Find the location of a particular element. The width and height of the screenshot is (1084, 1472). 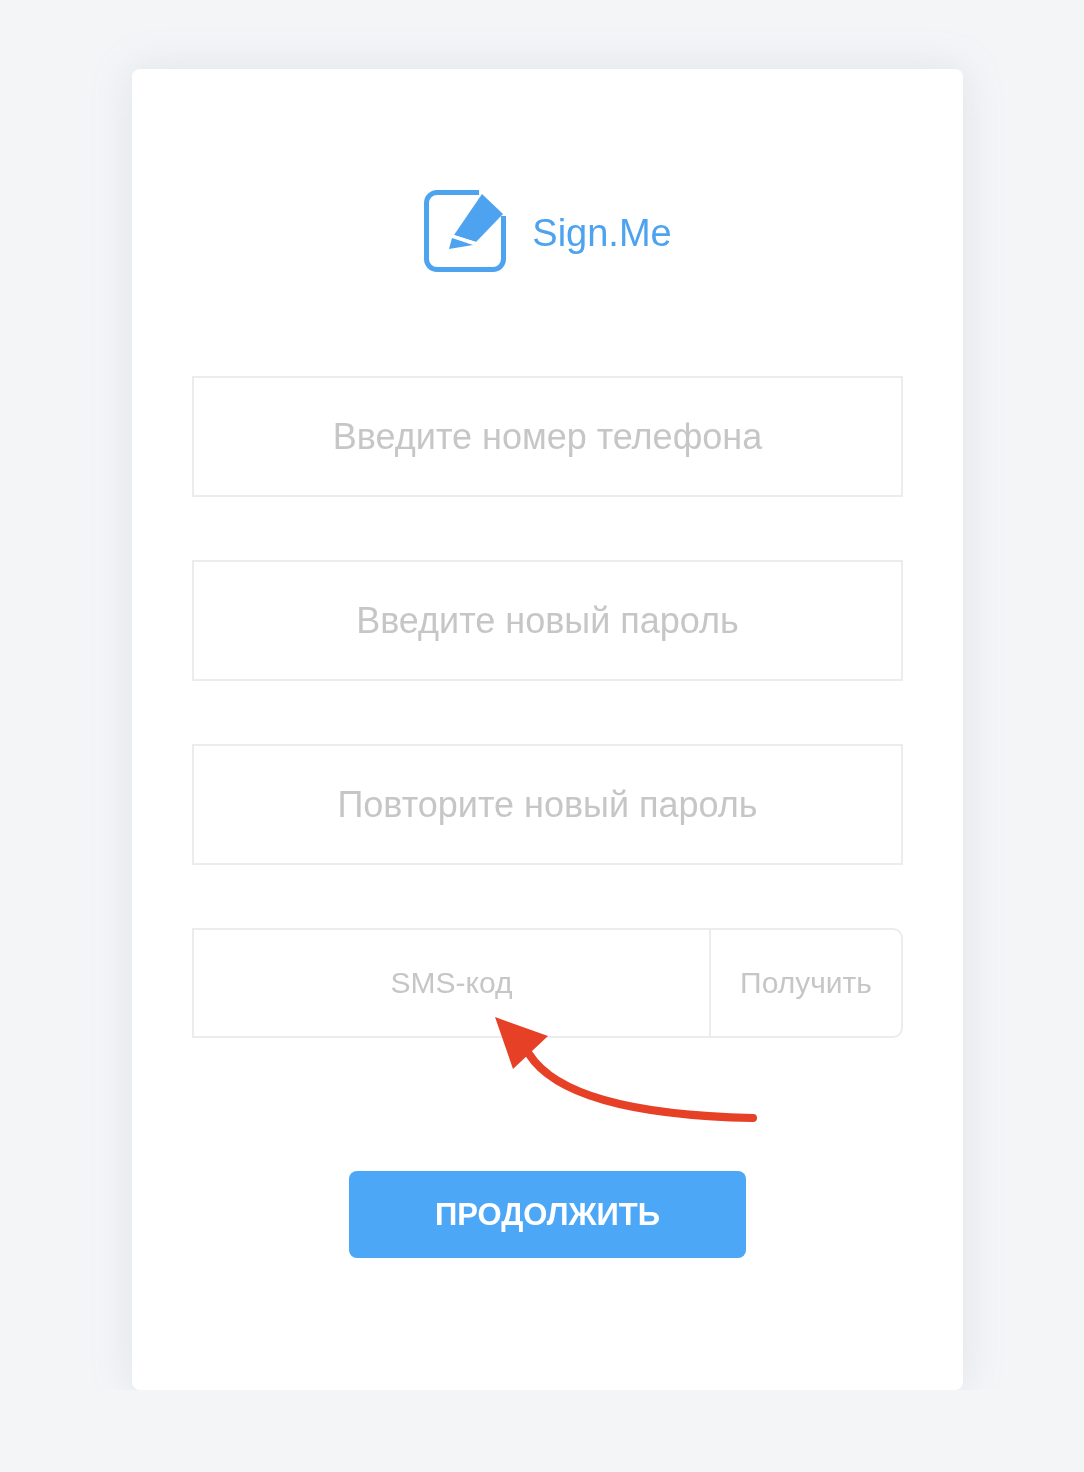

input-field: Повторите новый пароль is located at coordinates (547, 804).